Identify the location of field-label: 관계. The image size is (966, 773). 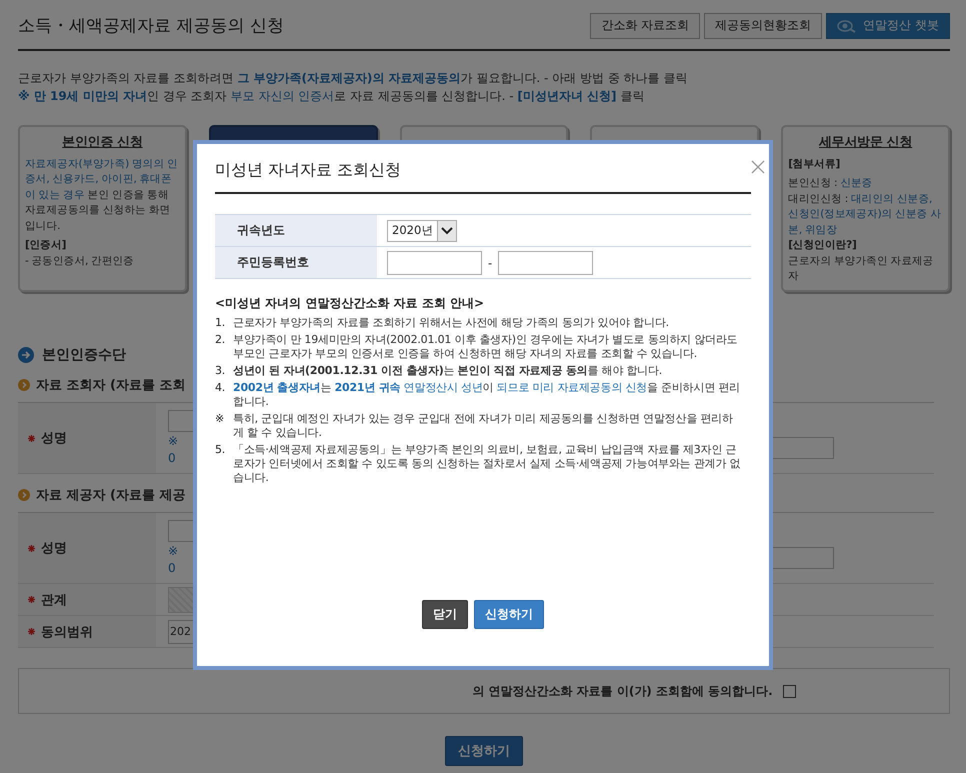
(54, 600).